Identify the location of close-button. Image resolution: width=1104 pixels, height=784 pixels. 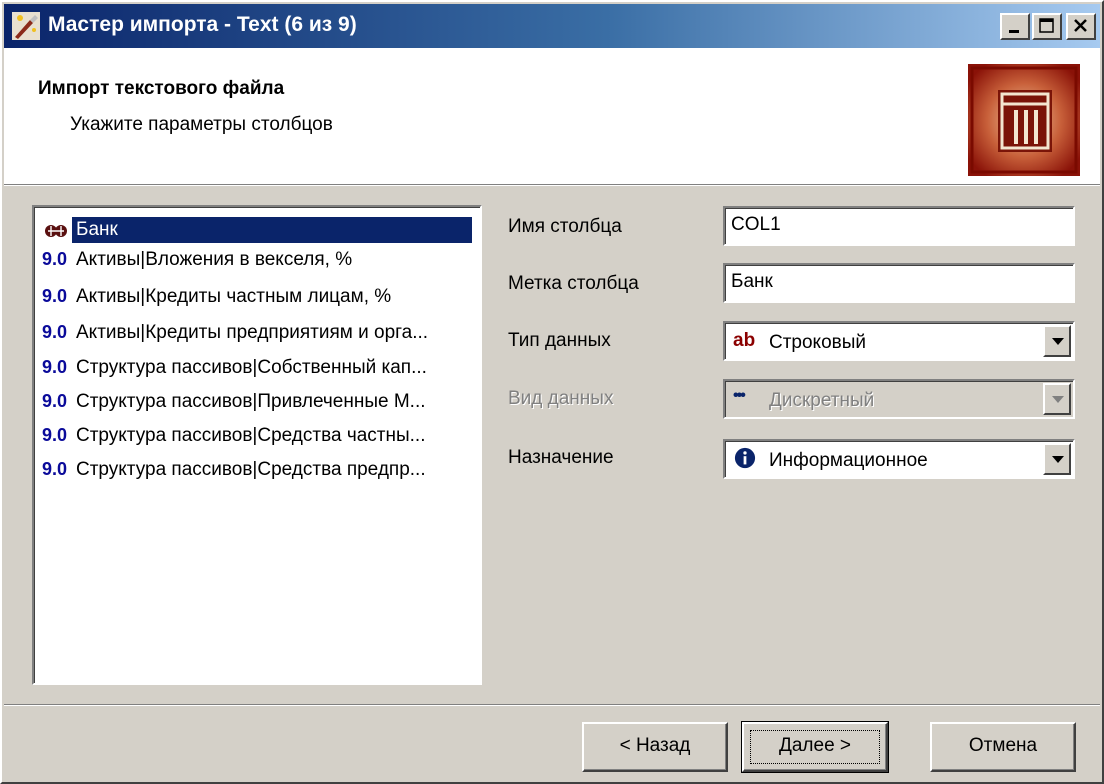
(1081, 26).